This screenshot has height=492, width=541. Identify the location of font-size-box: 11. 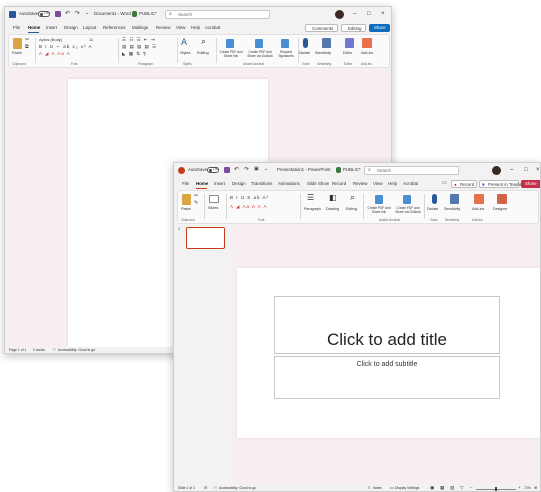
(91, 40).